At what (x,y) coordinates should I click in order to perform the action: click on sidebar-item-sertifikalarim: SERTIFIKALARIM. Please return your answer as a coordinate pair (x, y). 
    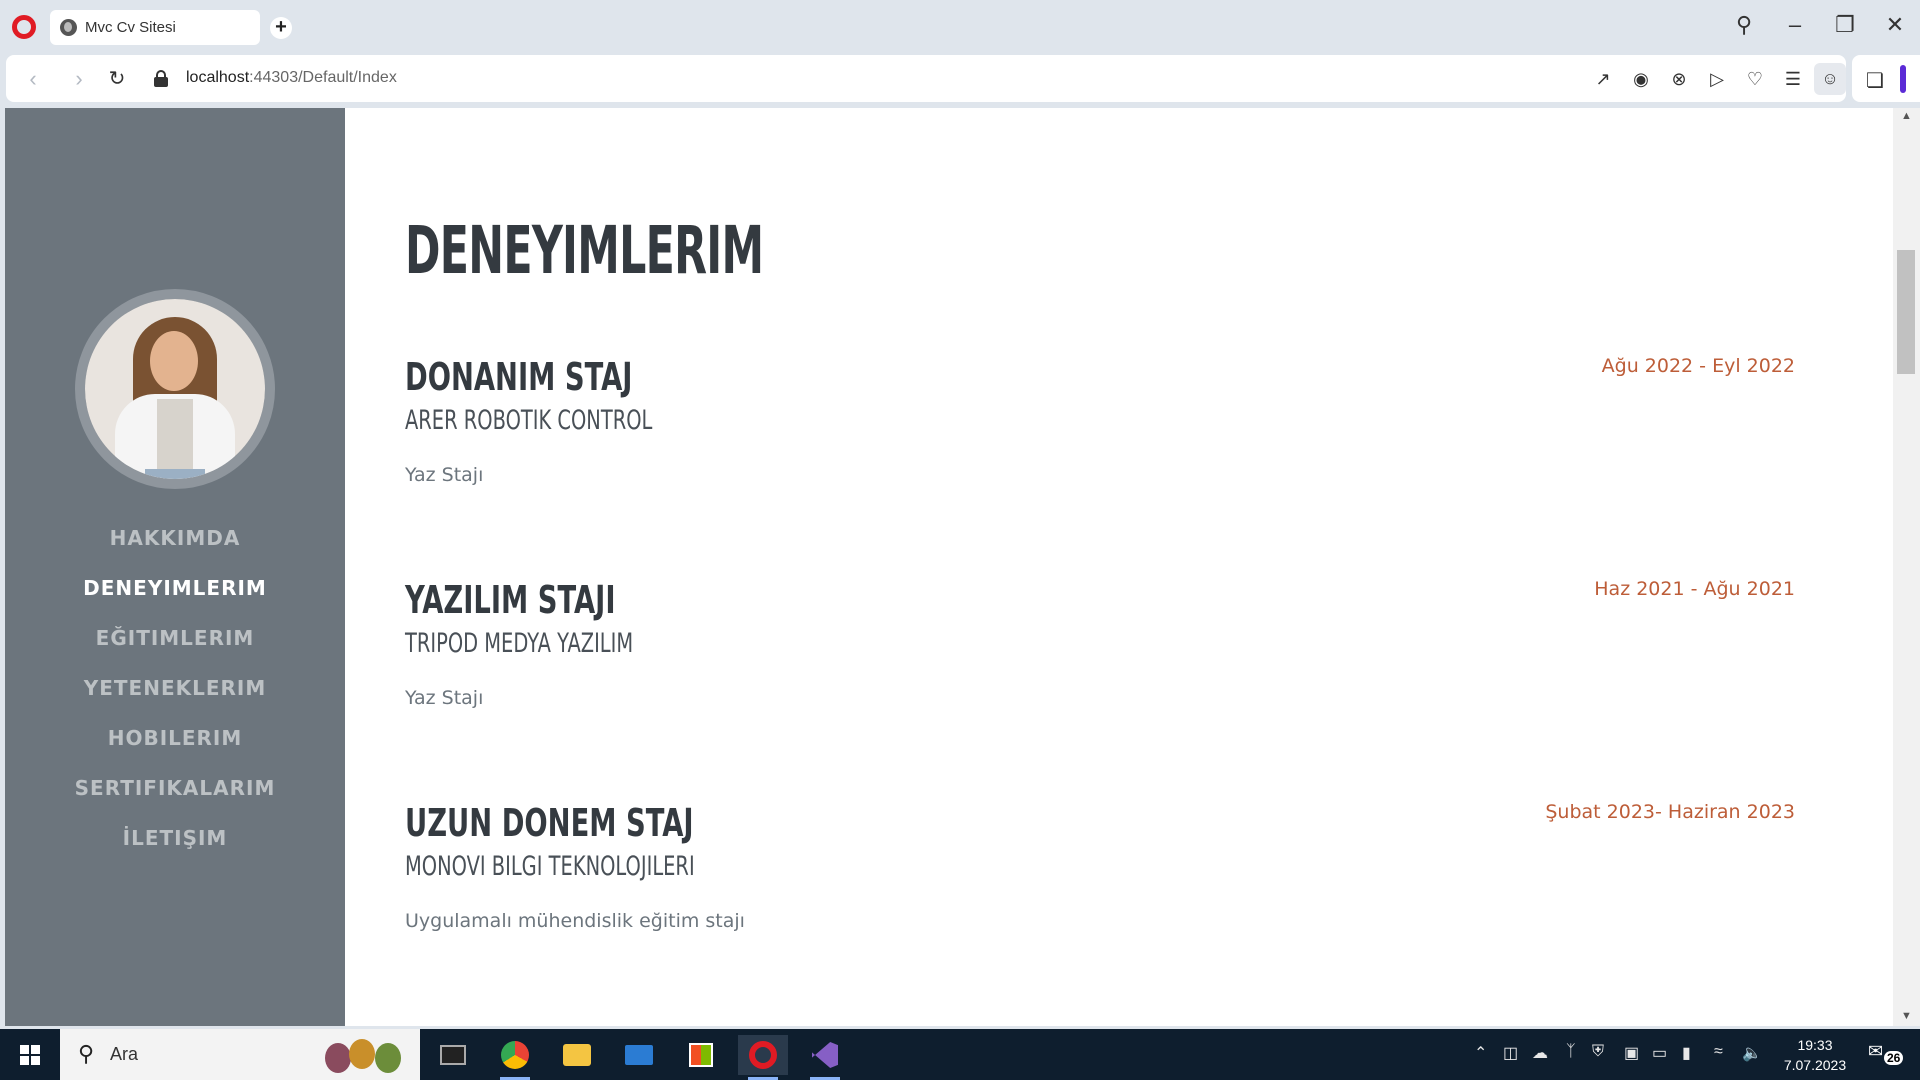
    Looking at the image, I should click on (175, 788).